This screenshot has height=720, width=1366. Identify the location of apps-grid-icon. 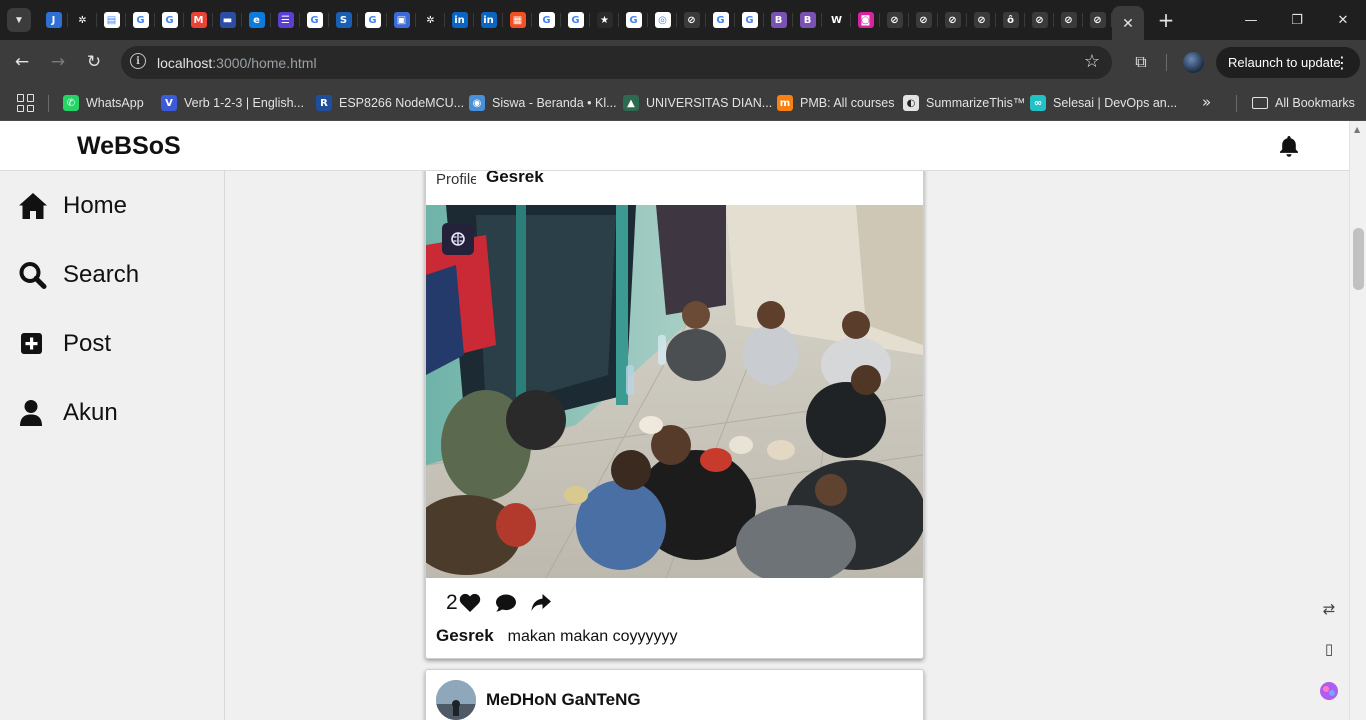
(26, 103).